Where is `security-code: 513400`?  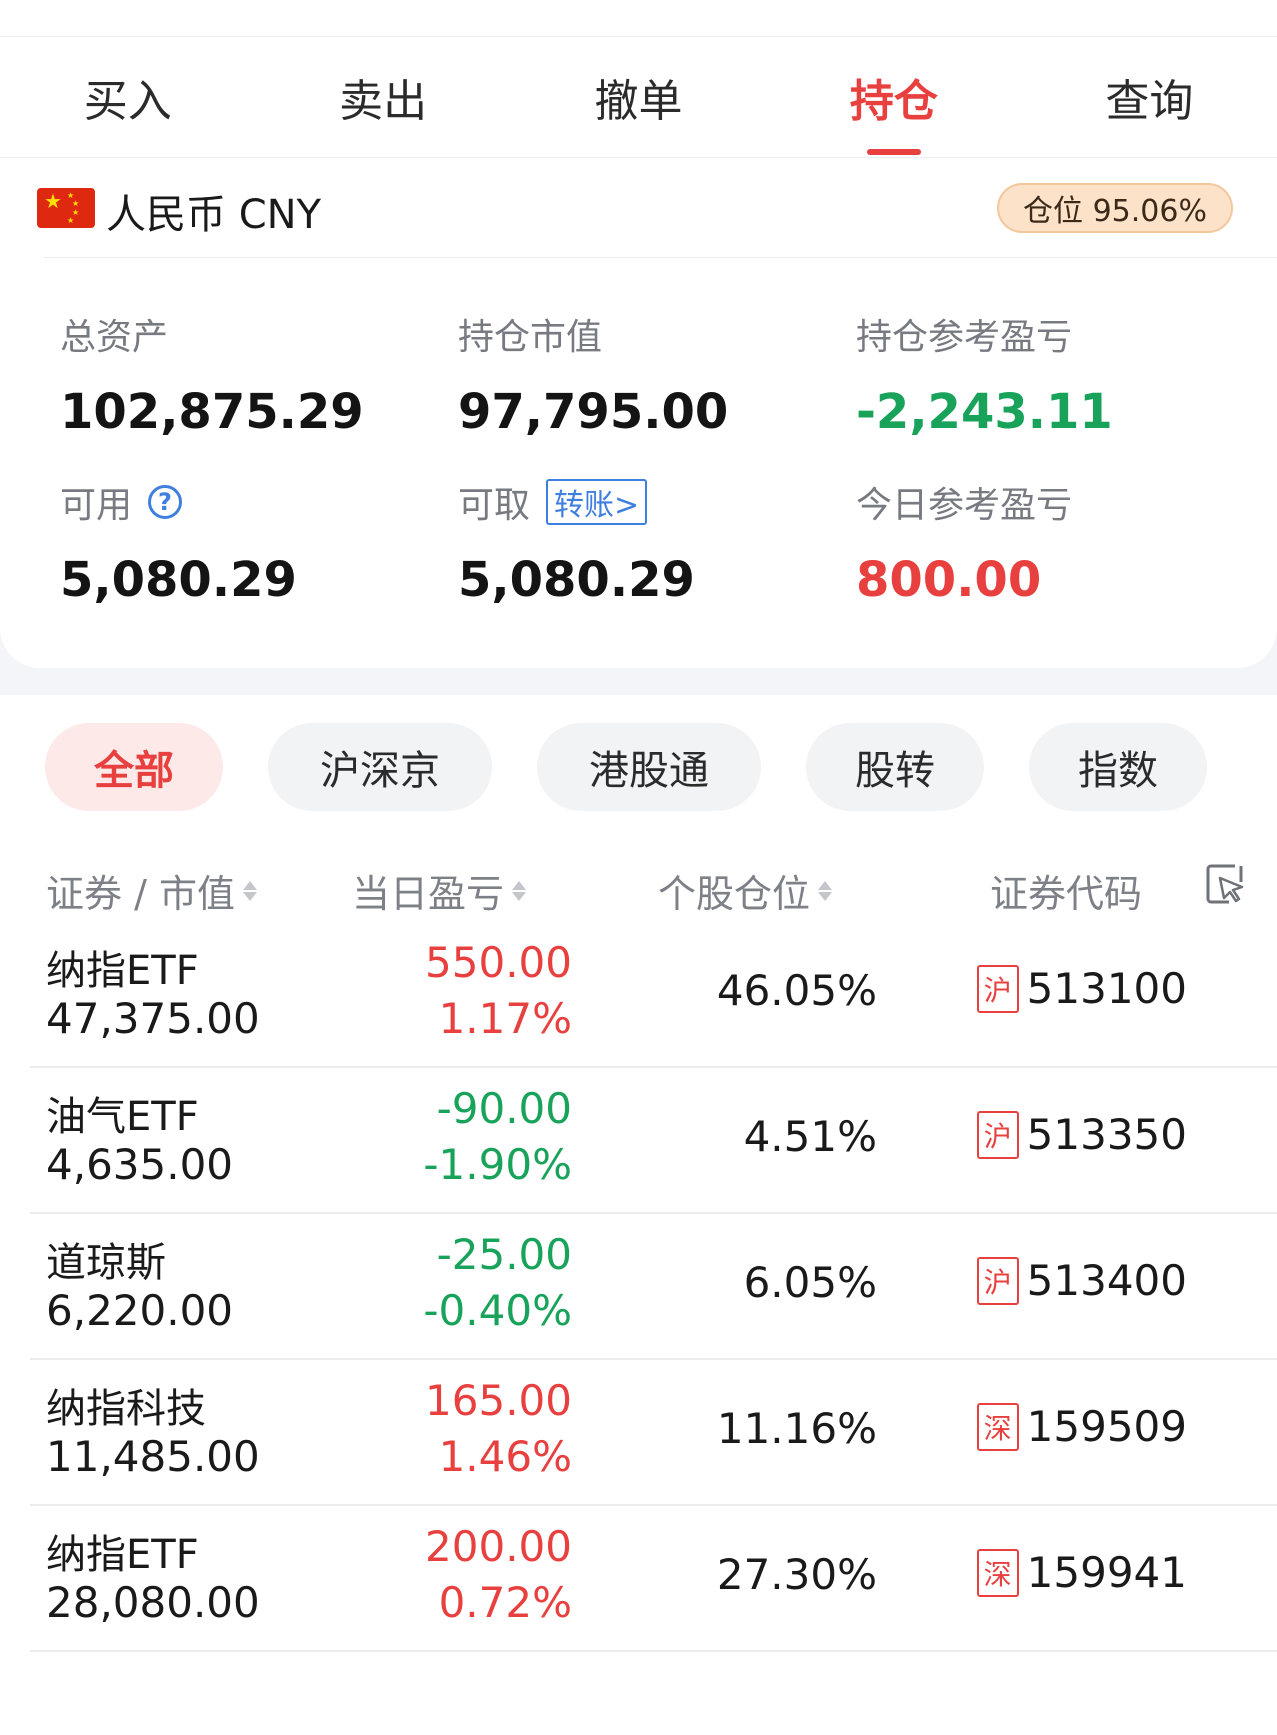
security-code: 513400 is located at coordinates (1106, 1280).